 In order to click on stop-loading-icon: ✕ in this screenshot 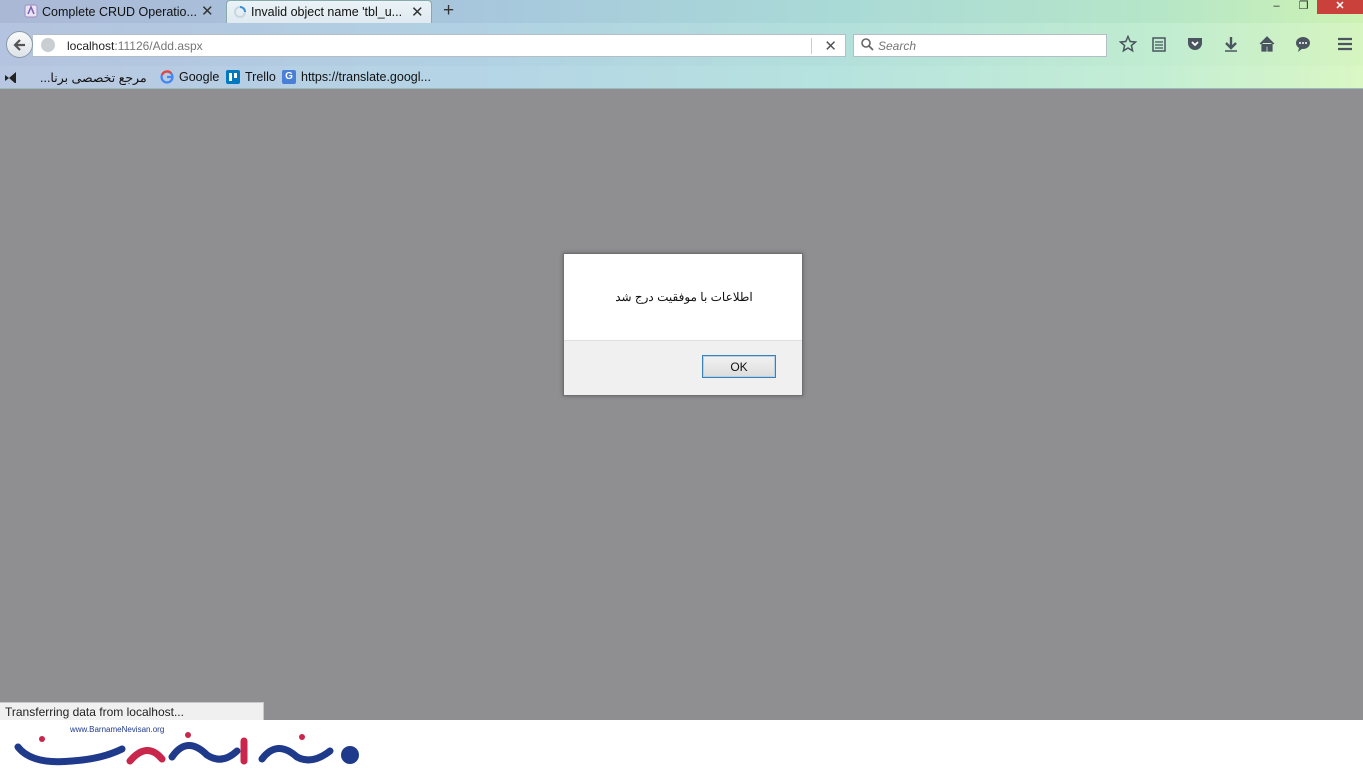, I will do `click(830, 46)`.